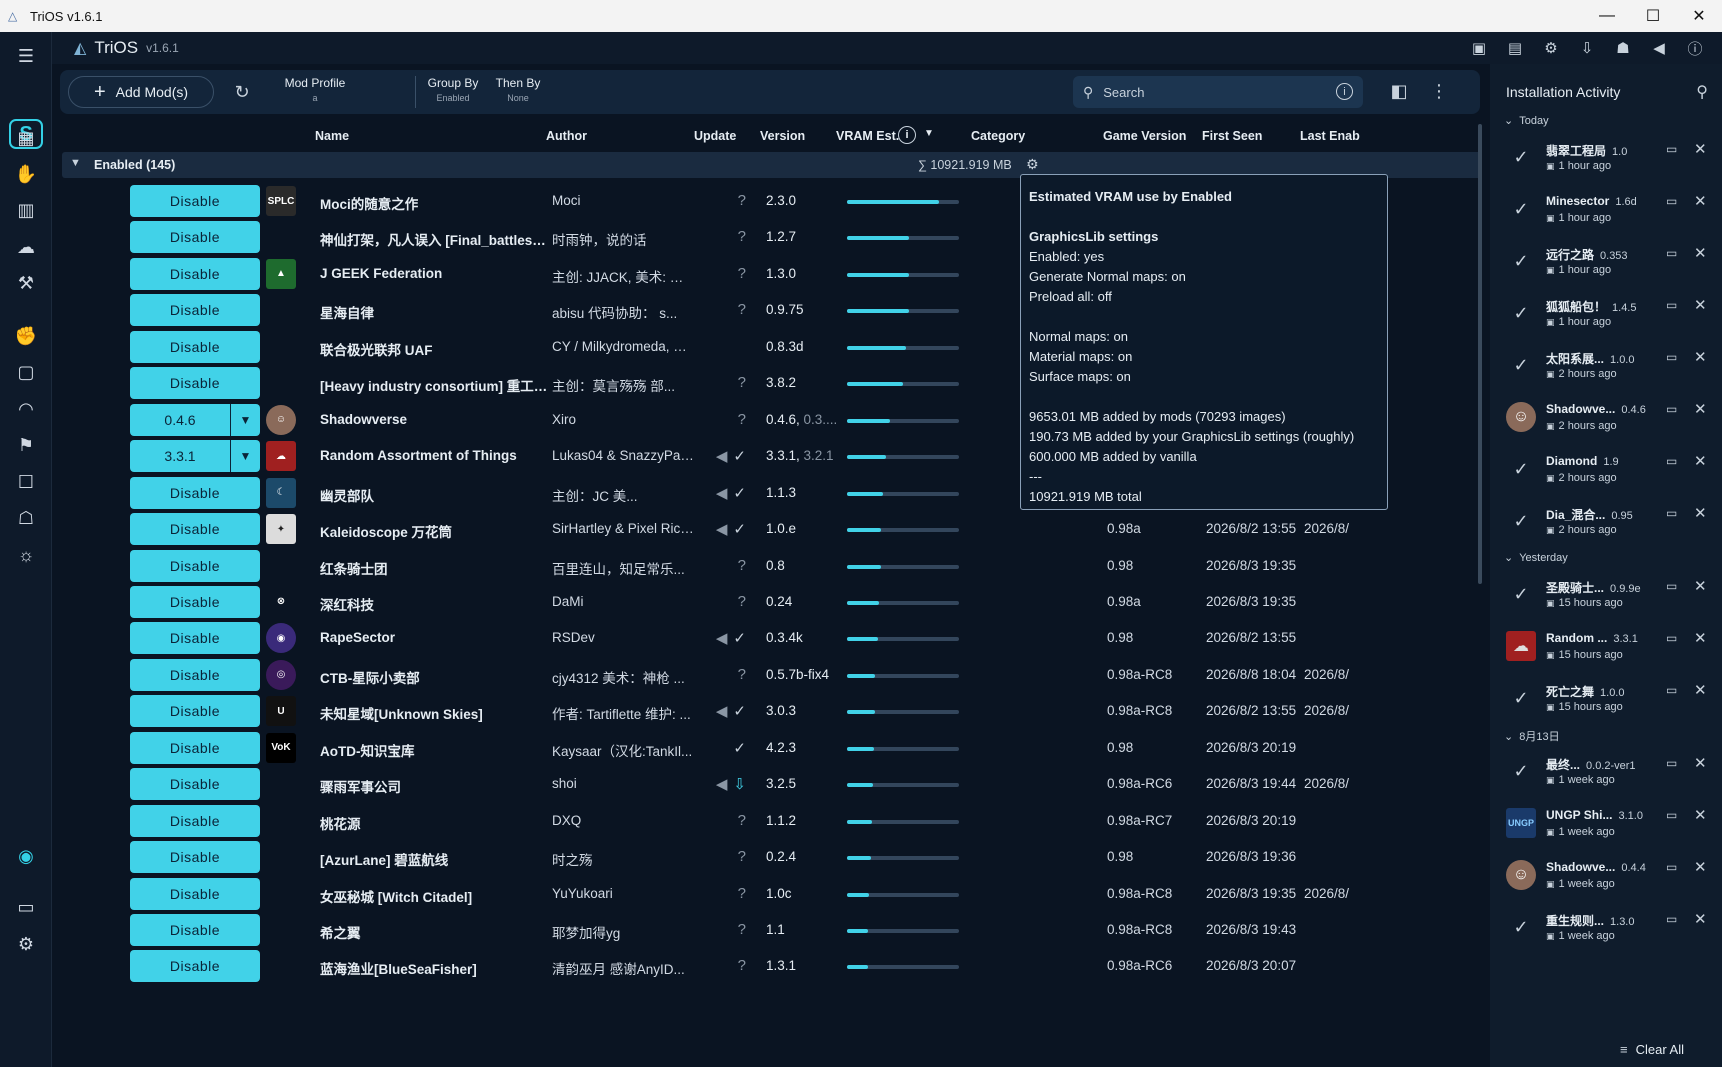  What do you see at coordinates (436, 677) in the screenshot?
I see `mod-name: CTB-星际小卖部` at bounding box center [436, 677].